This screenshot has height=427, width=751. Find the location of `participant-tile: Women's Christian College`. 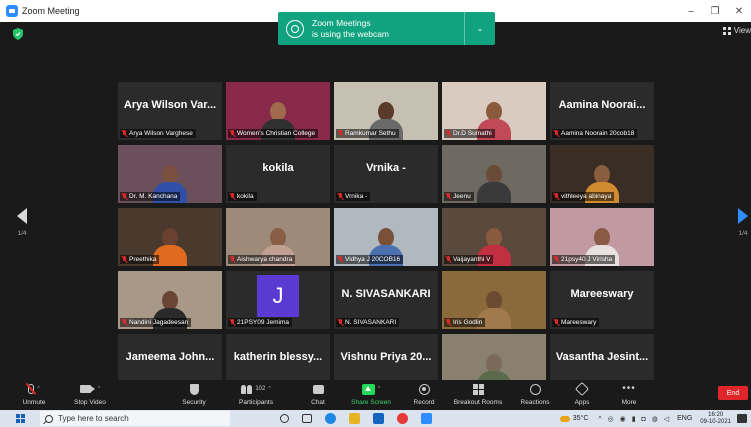

participant-tile: Women's Christian College is located at coordinates (278, 111).